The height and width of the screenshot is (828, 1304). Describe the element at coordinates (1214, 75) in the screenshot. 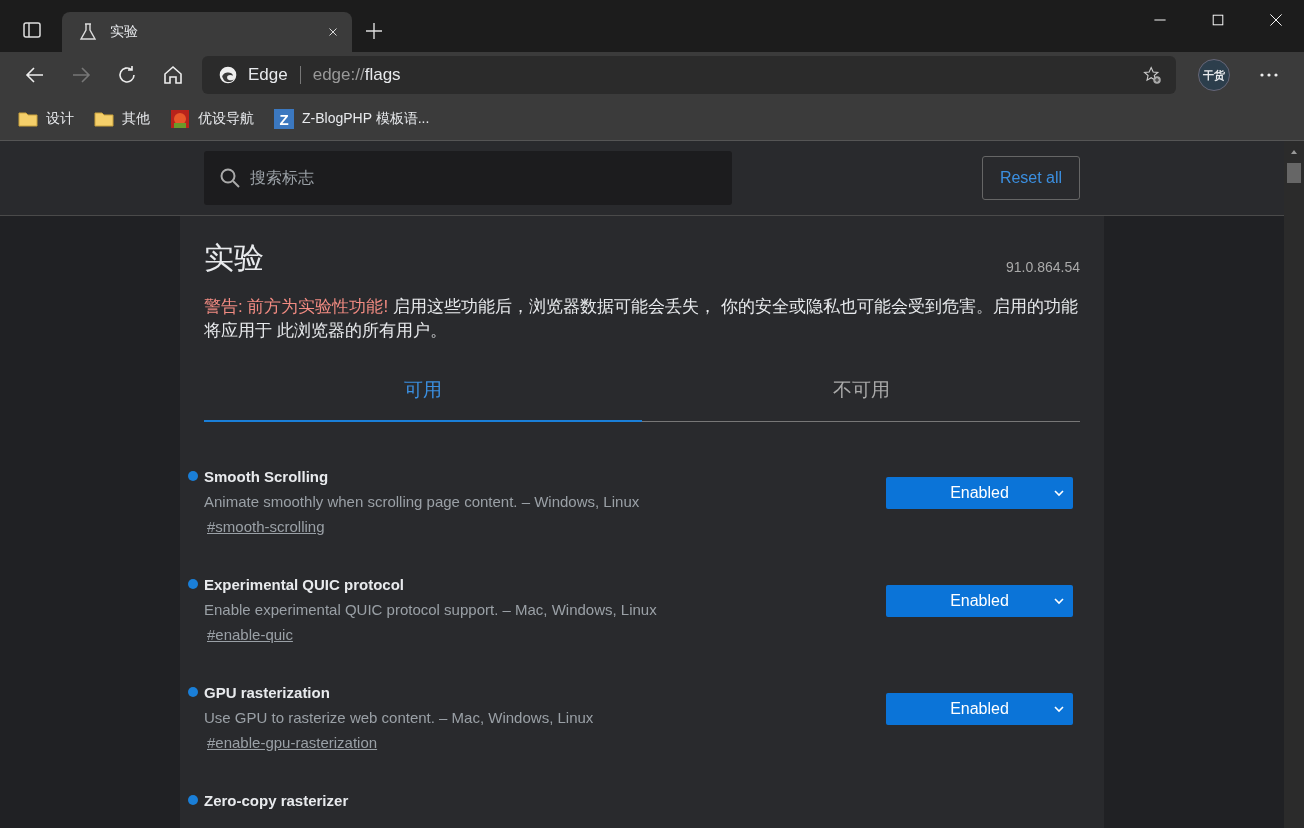

I see `profile-avatar: 干货` at that location.